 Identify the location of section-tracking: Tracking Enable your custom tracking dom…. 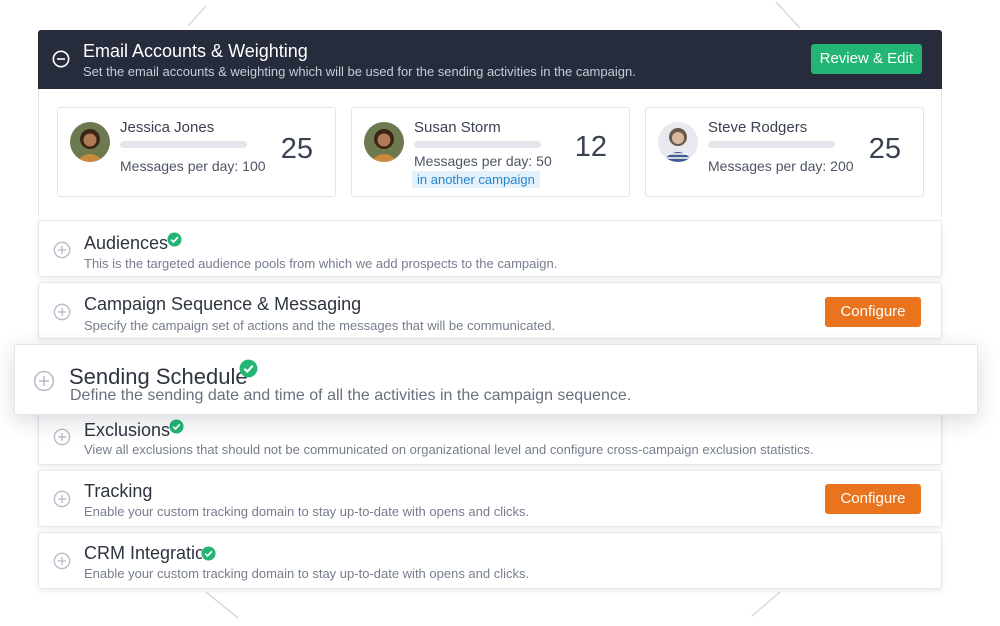
(490, 498).